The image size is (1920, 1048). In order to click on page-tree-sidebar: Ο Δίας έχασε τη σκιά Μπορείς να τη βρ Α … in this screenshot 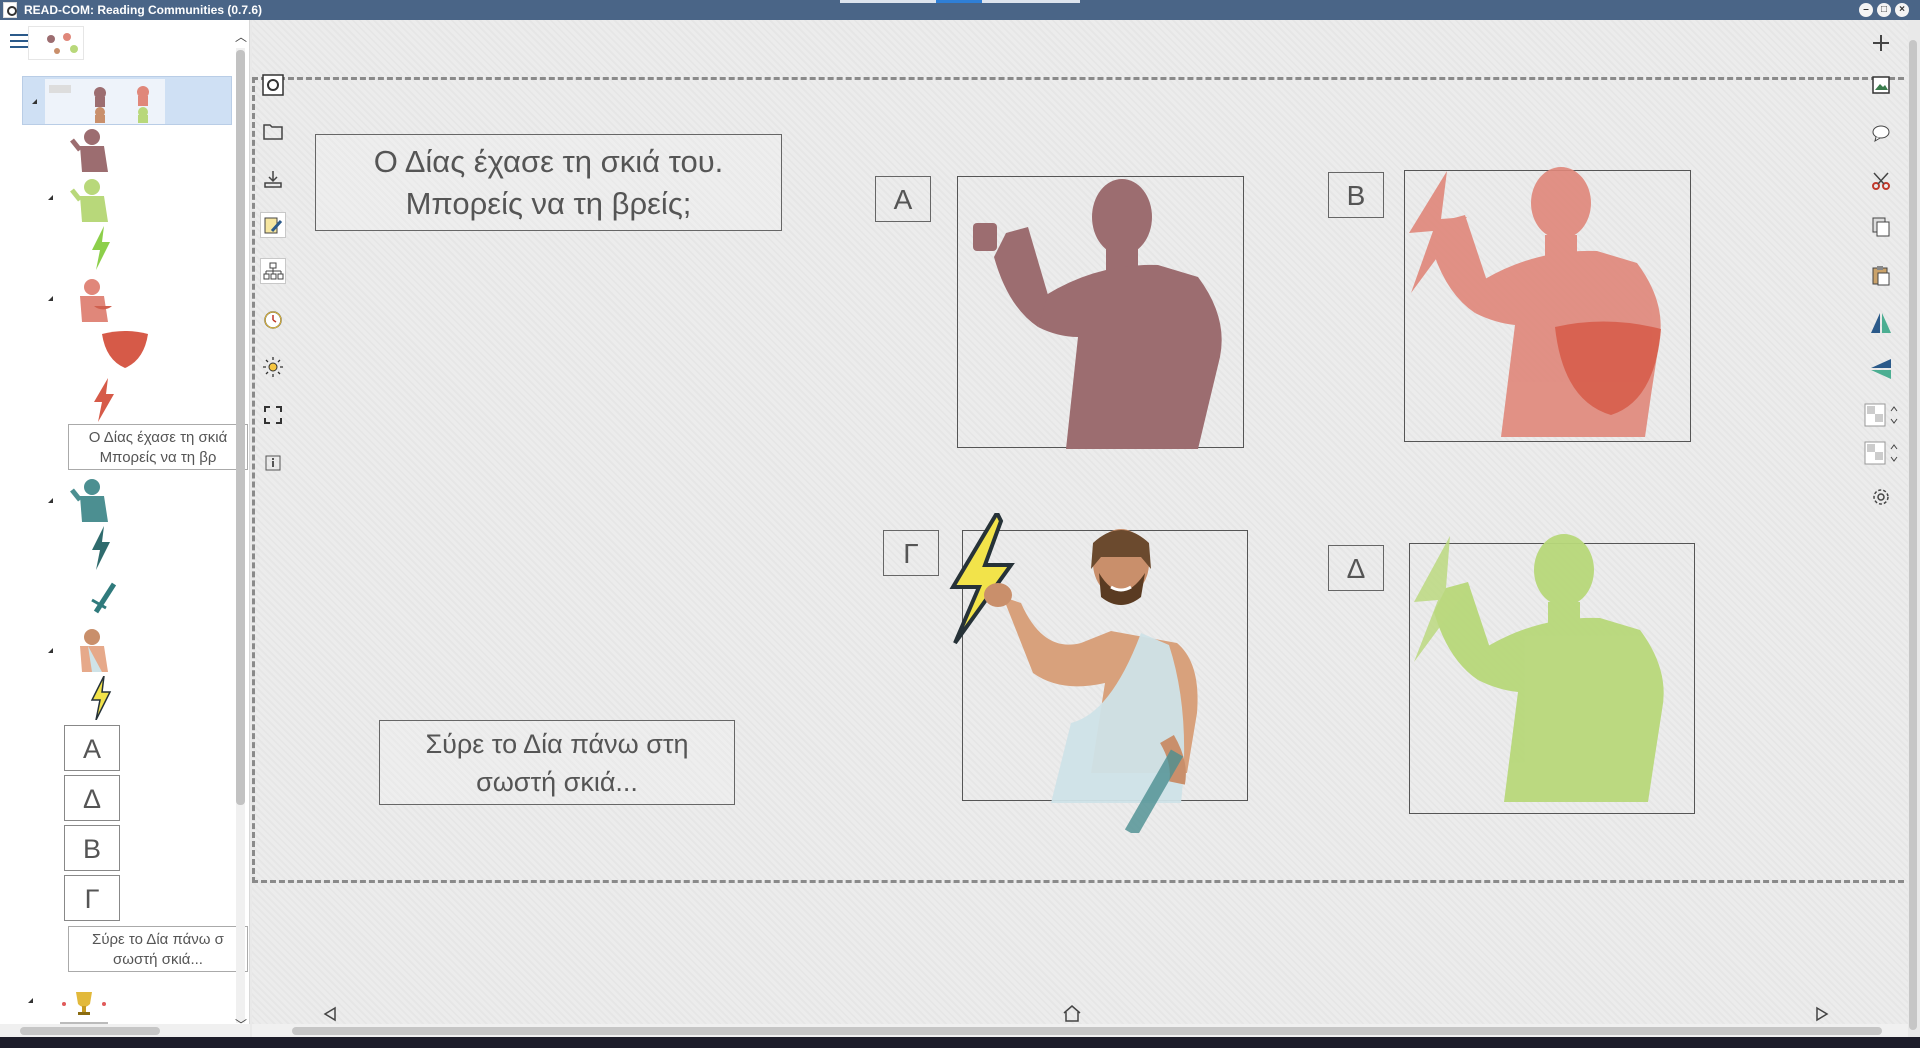, I will do `click(125, 528)`.